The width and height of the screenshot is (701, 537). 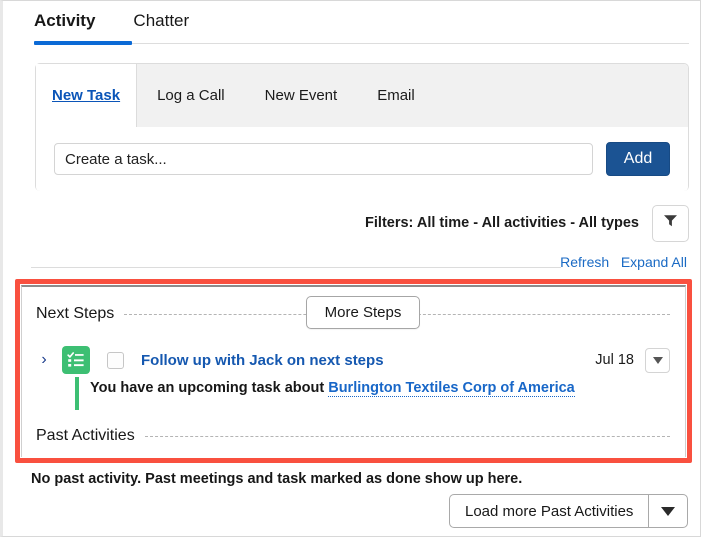 What do you see at coordinates (363, 312) in the screenshot?
I see `more-steps-button: More Steps` at bounding box center [363, 312].